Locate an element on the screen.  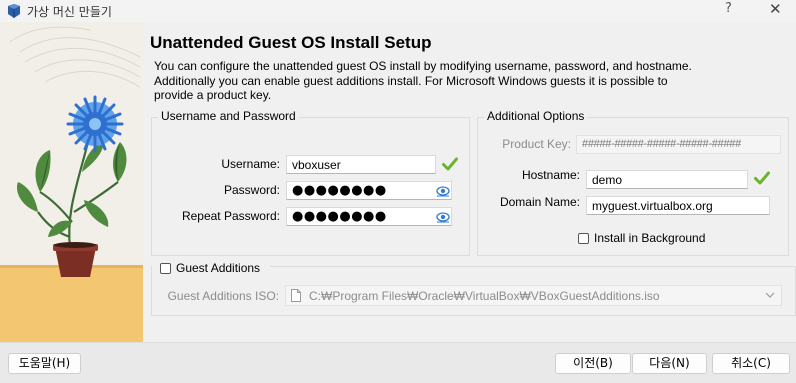
page-title: Unattended Guest OS Install Setup is located at coordinates (291, 42).